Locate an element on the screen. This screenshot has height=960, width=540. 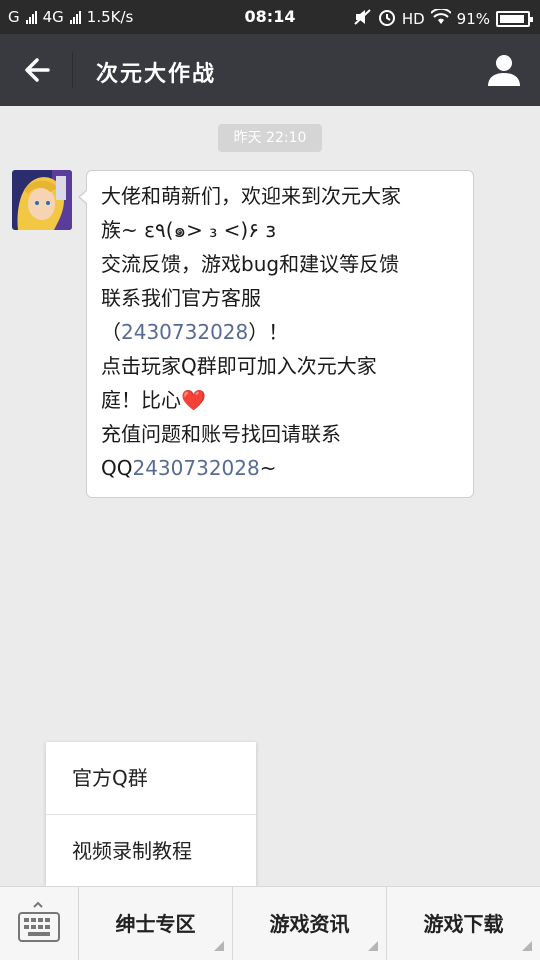
battery-percent: 91% is located at coordinates (473, 19).